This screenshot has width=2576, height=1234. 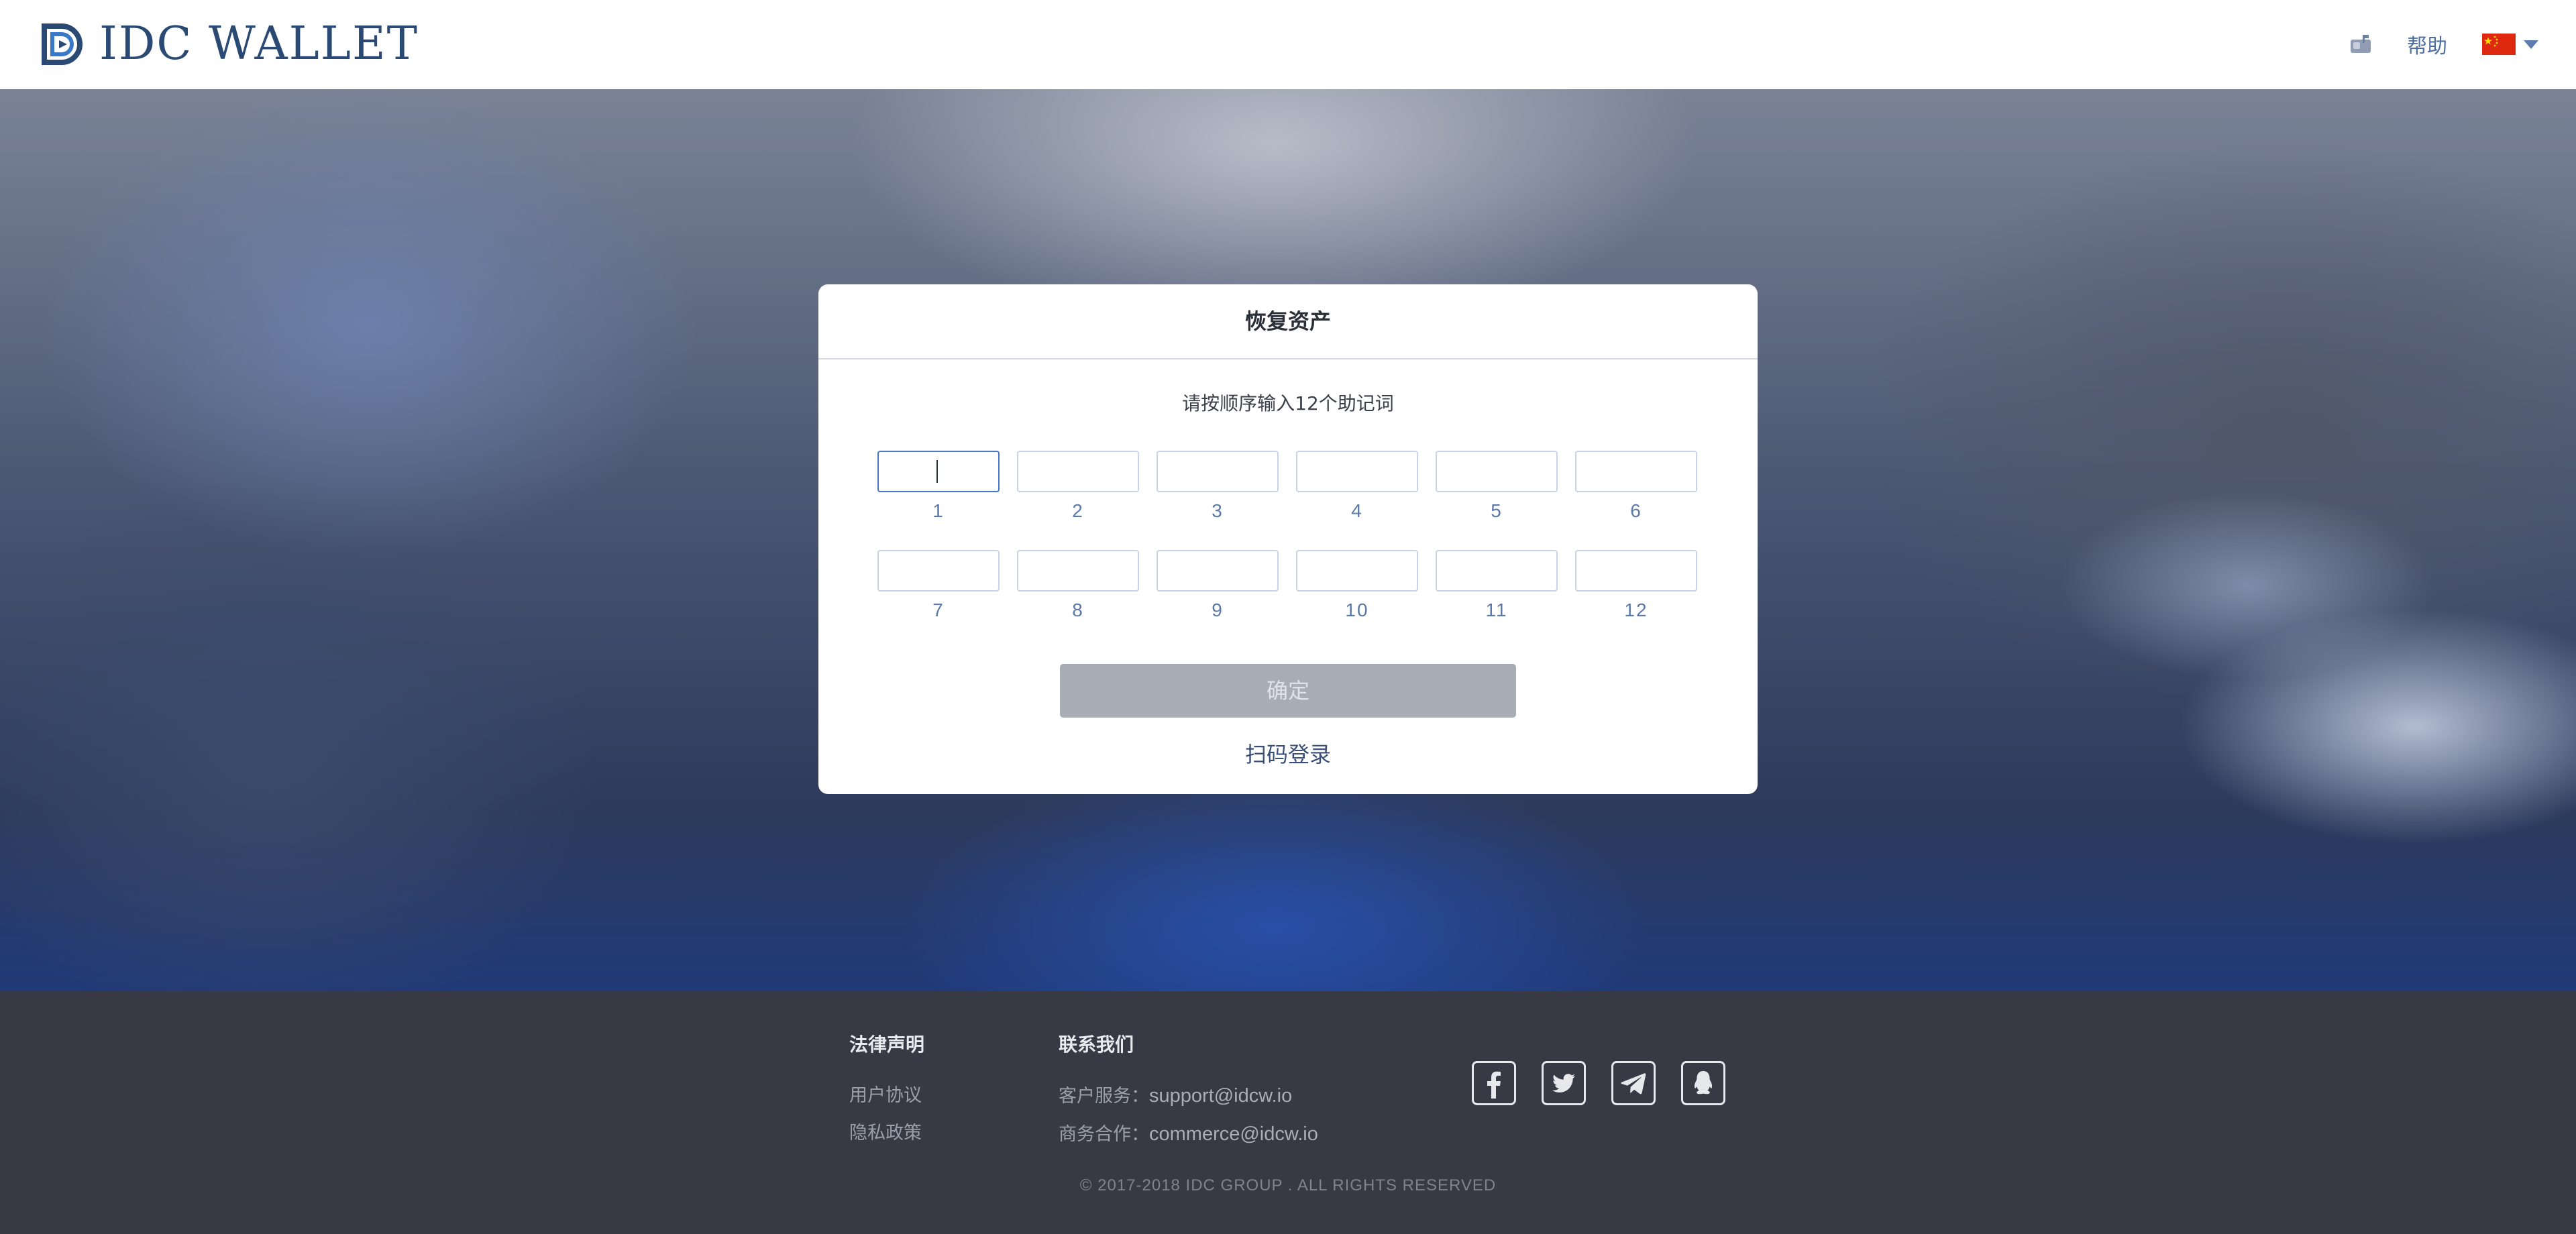 I want to click on mnemonic-cell: 5, so click(x=1497, y=486).